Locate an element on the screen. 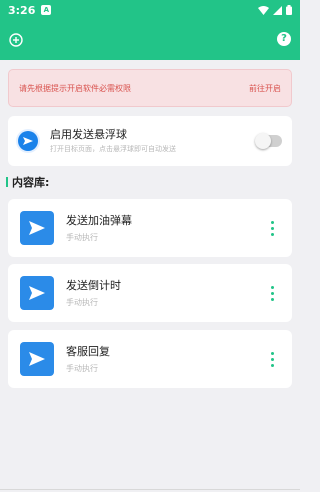 This screenshot has height=492, width=320. go-enable-link: 前往开启 is located at coordinates (265, 88).